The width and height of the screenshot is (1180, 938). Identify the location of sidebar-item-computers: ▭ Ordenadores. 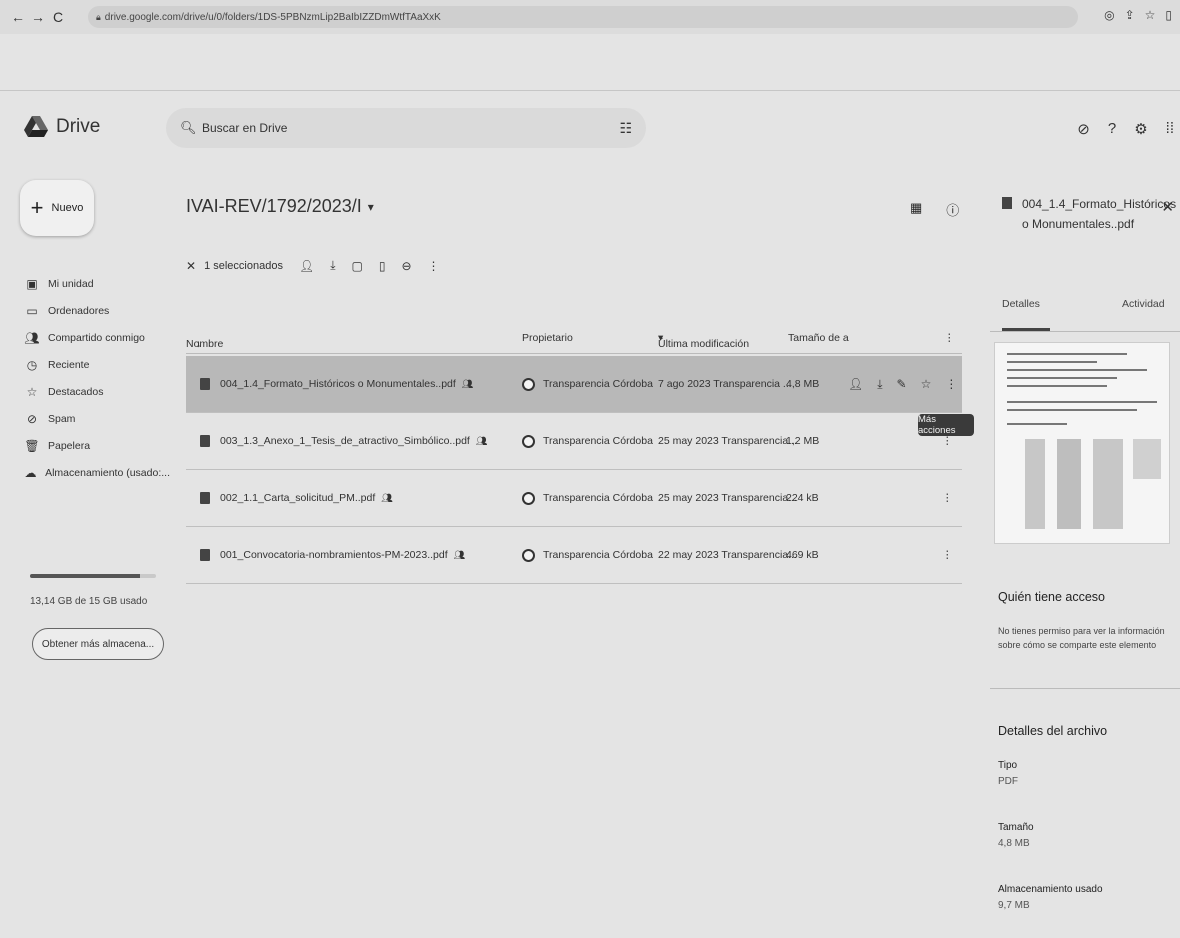
(95, 310).